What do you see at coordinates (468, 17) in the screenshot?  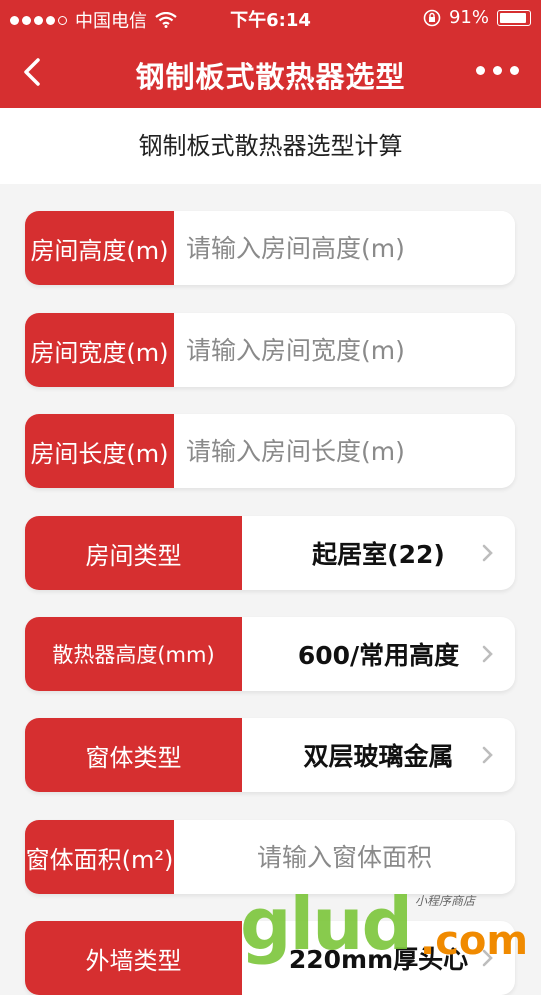 I see `battery-percent: 91%` at bounding box center [468, 17].